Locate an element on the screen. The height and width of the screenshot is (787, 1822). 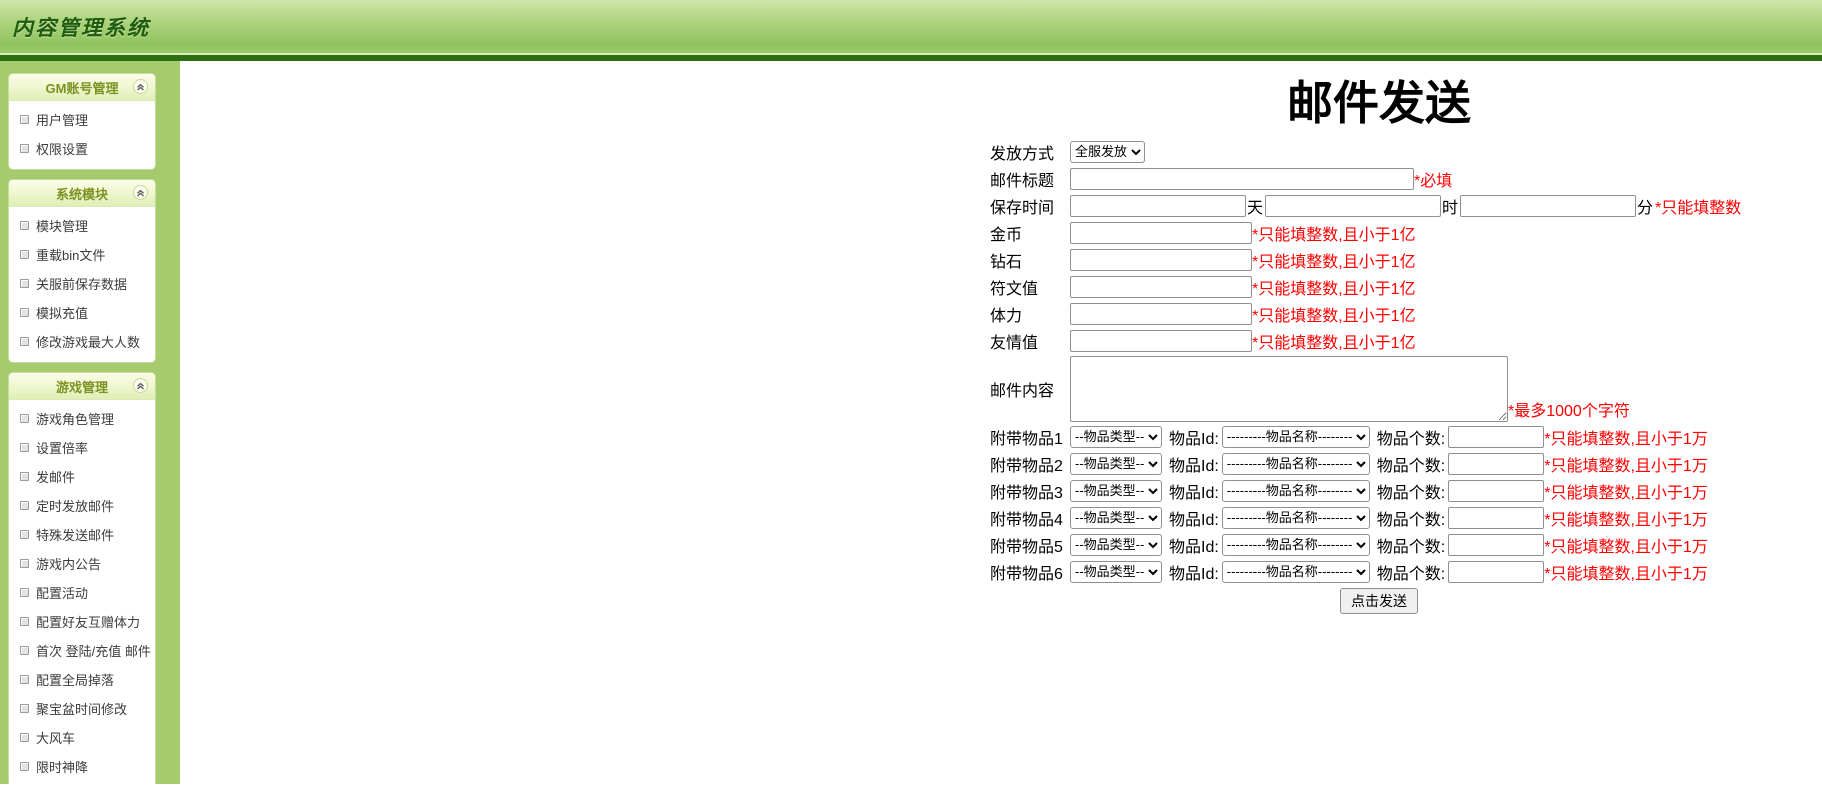
sidebar-item-game-role-management: 游戏角色管理 is located at coordinates (82, 418).